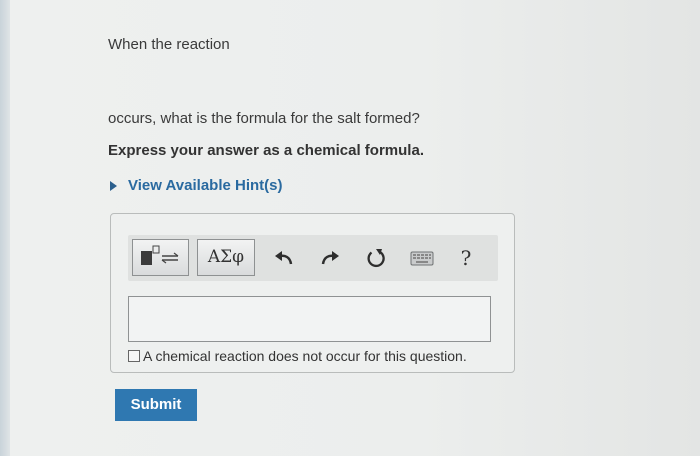 This screenshot has width=700, height=456. I want to click on left-edge-strip, so click(5, 228).